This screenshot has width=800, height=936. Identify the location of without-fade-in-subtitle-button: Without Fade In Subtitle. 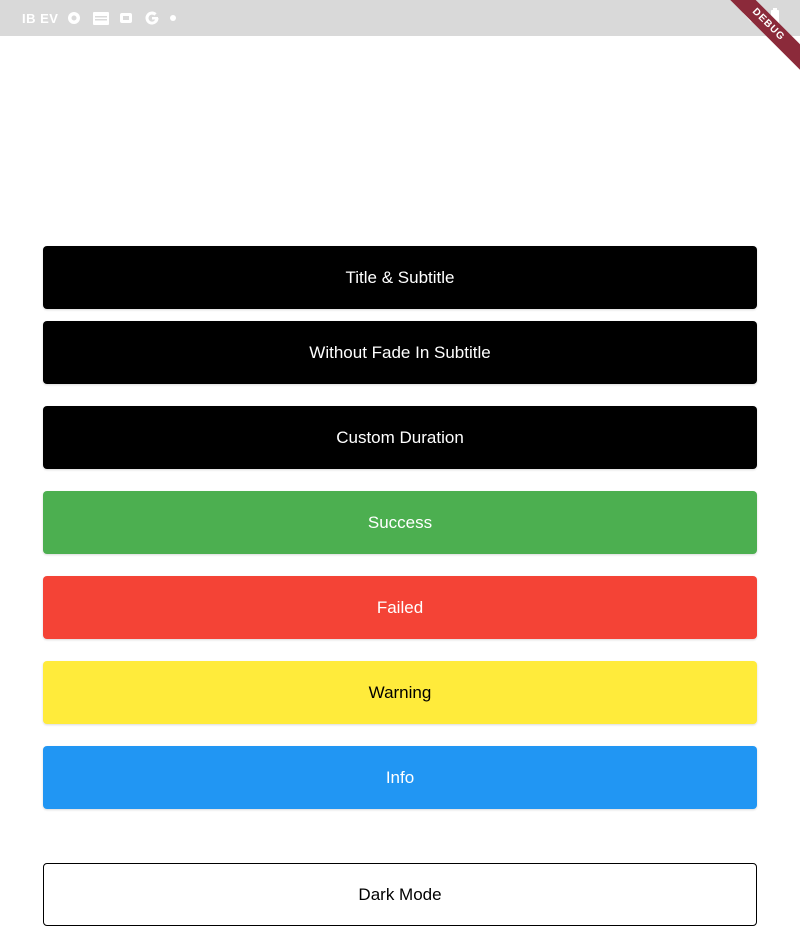
(400, 352).